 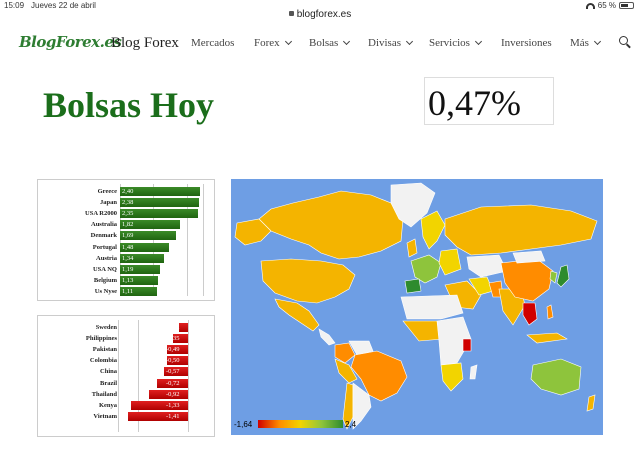 What do you see at coordinates (126, 280) in the screenshot?
I see `ranking-row: Belgium 1,13` at bounding box center [126, 280].